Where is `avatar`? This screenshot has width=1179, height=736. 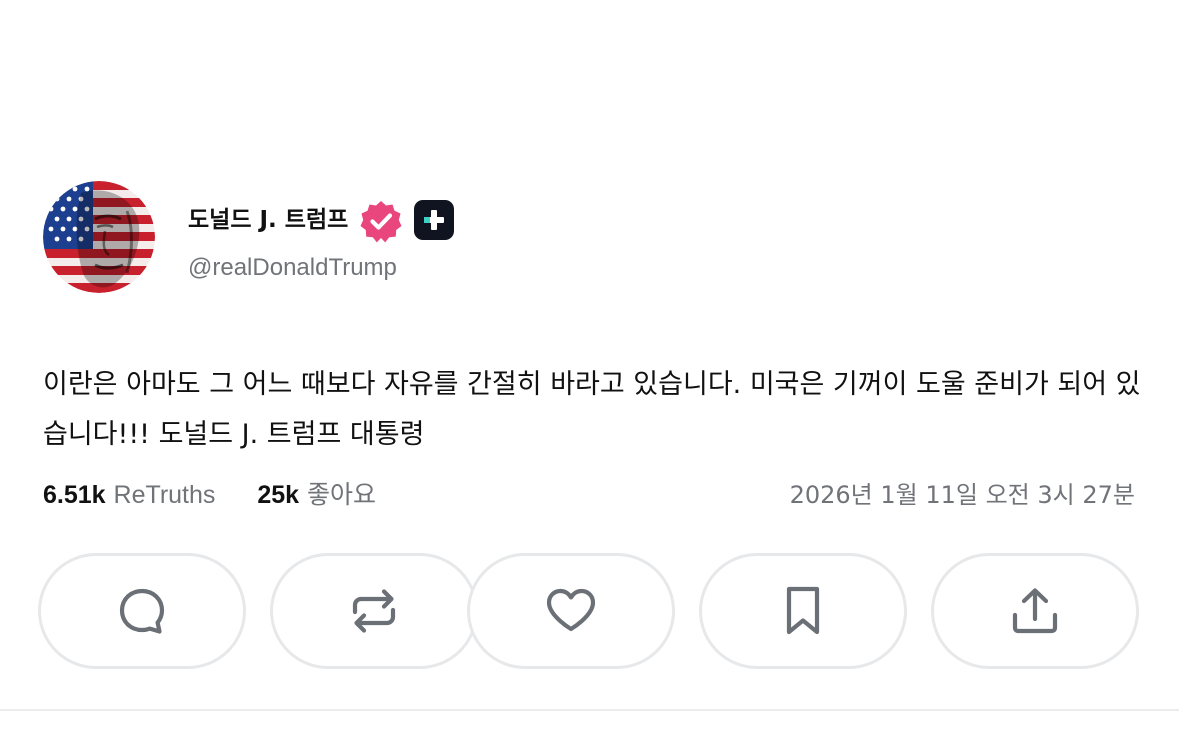
avatar is located at coordinates (99, 237).